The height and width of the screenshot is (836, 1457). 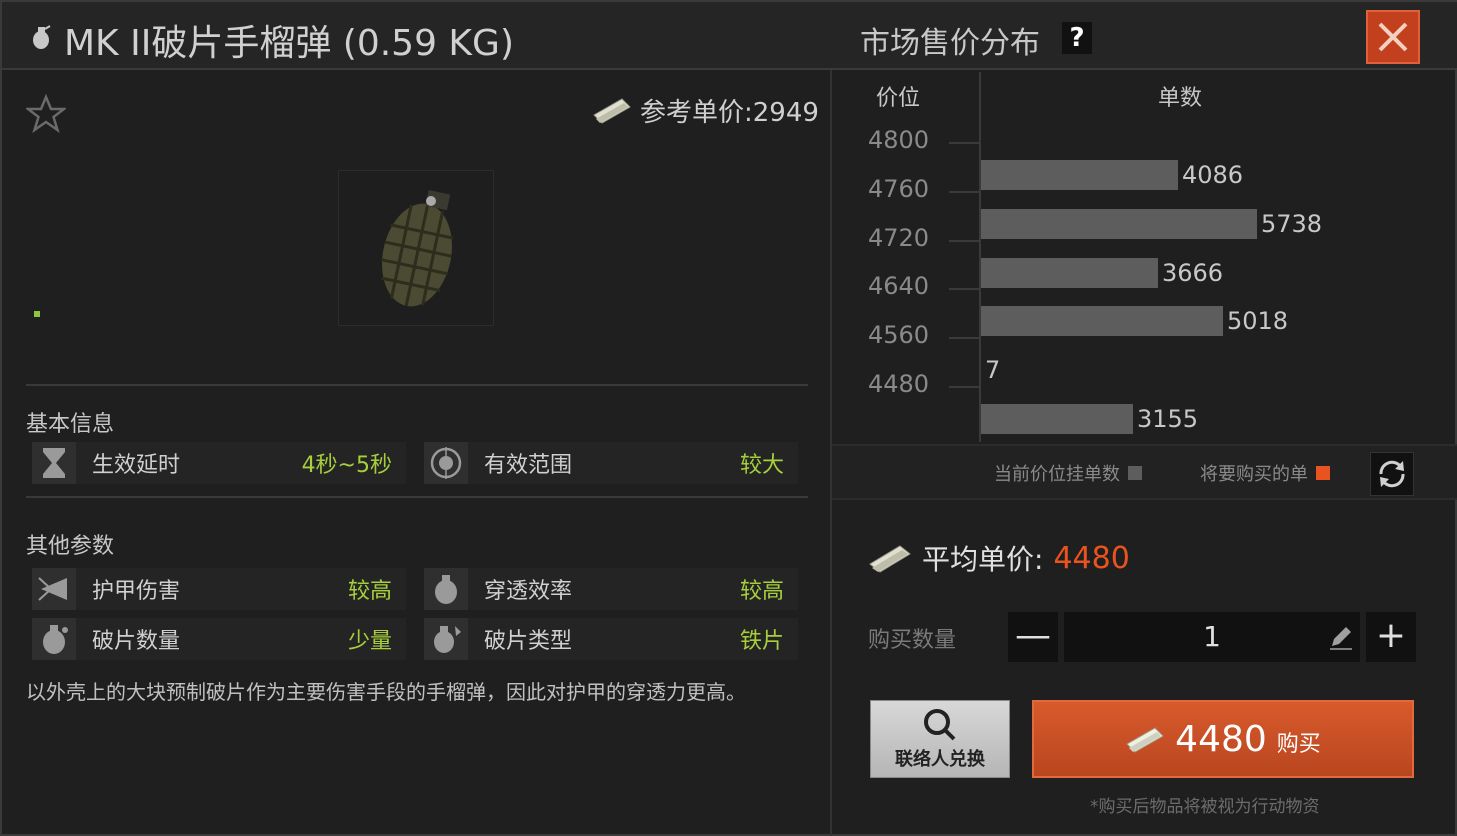 I want to click on legend-to-buy-label: 将要购买的单, so click(x=1254, y=474).